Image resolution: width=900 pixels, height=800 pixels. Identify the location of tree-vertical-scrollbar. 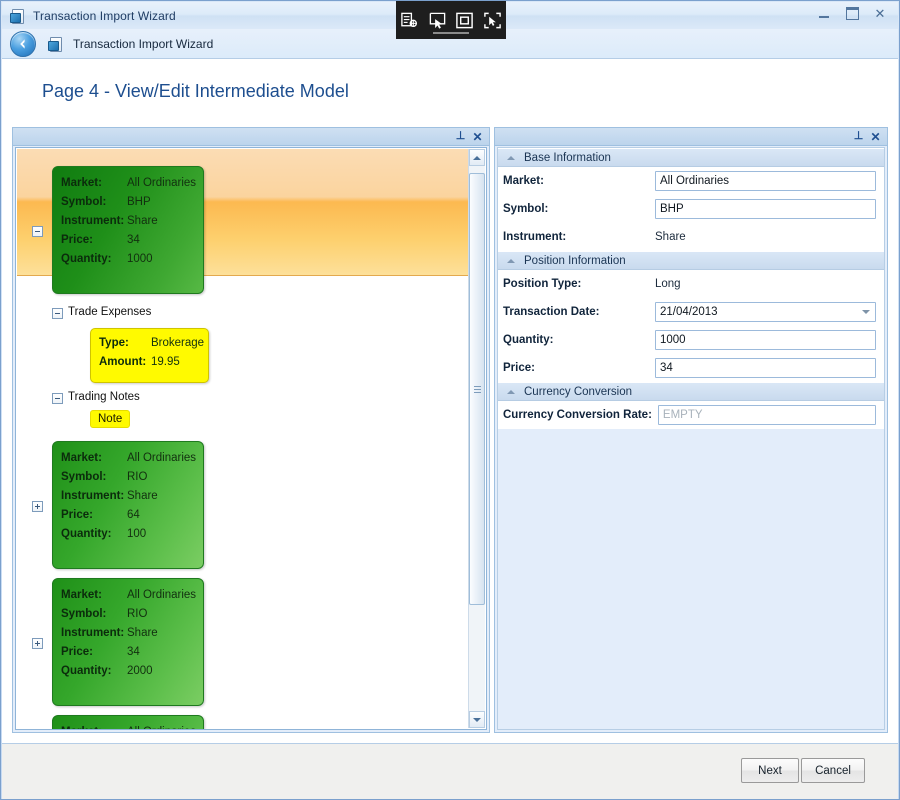
(476, 438).